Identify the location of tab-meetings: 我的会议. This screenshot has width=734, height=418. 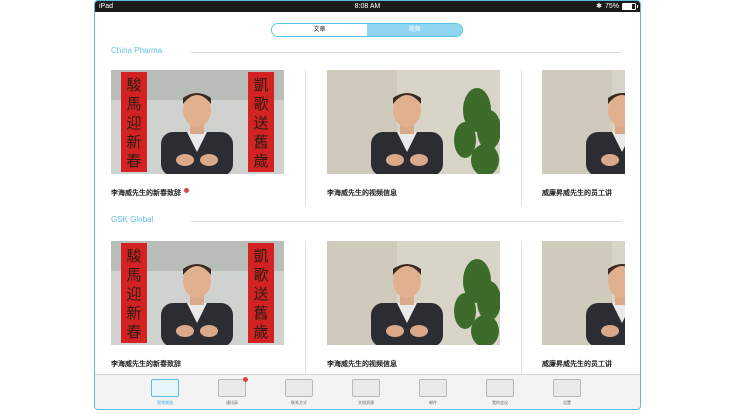
(500, 392).